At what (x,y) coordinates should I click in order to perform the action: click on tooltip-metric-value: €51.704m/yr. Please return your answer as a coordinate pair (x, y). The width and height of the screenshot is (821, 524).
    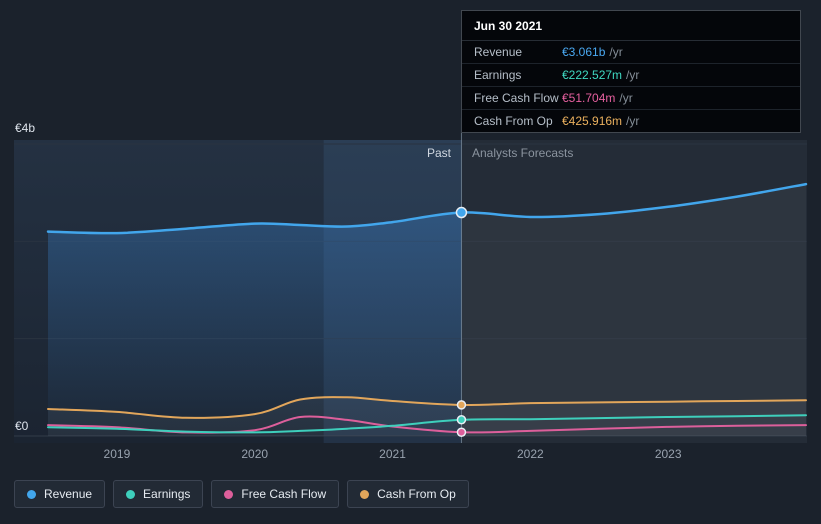
    Looking at the image, I should click on (597, 98).